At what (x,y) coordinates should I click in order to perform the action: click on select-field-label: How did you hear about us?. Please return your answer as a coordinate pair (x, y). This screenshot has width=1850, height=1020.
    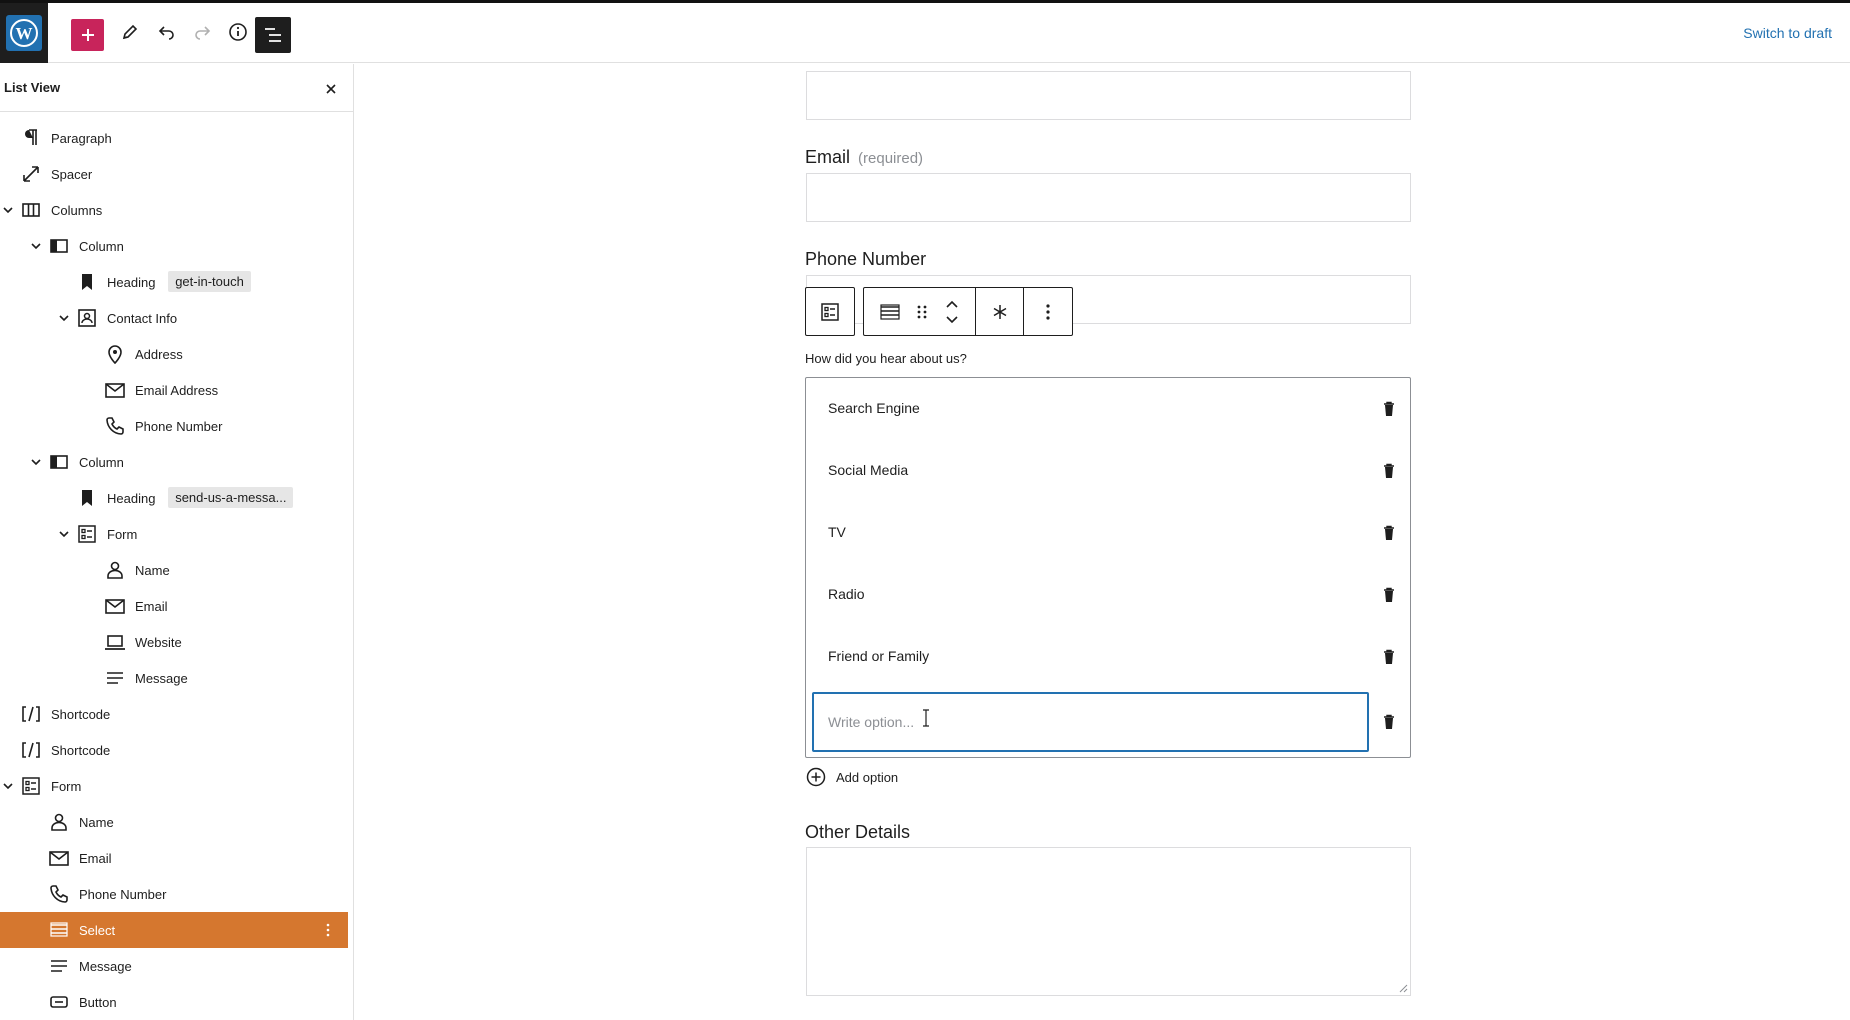
    Looking at the image, I should click on (886, 358).